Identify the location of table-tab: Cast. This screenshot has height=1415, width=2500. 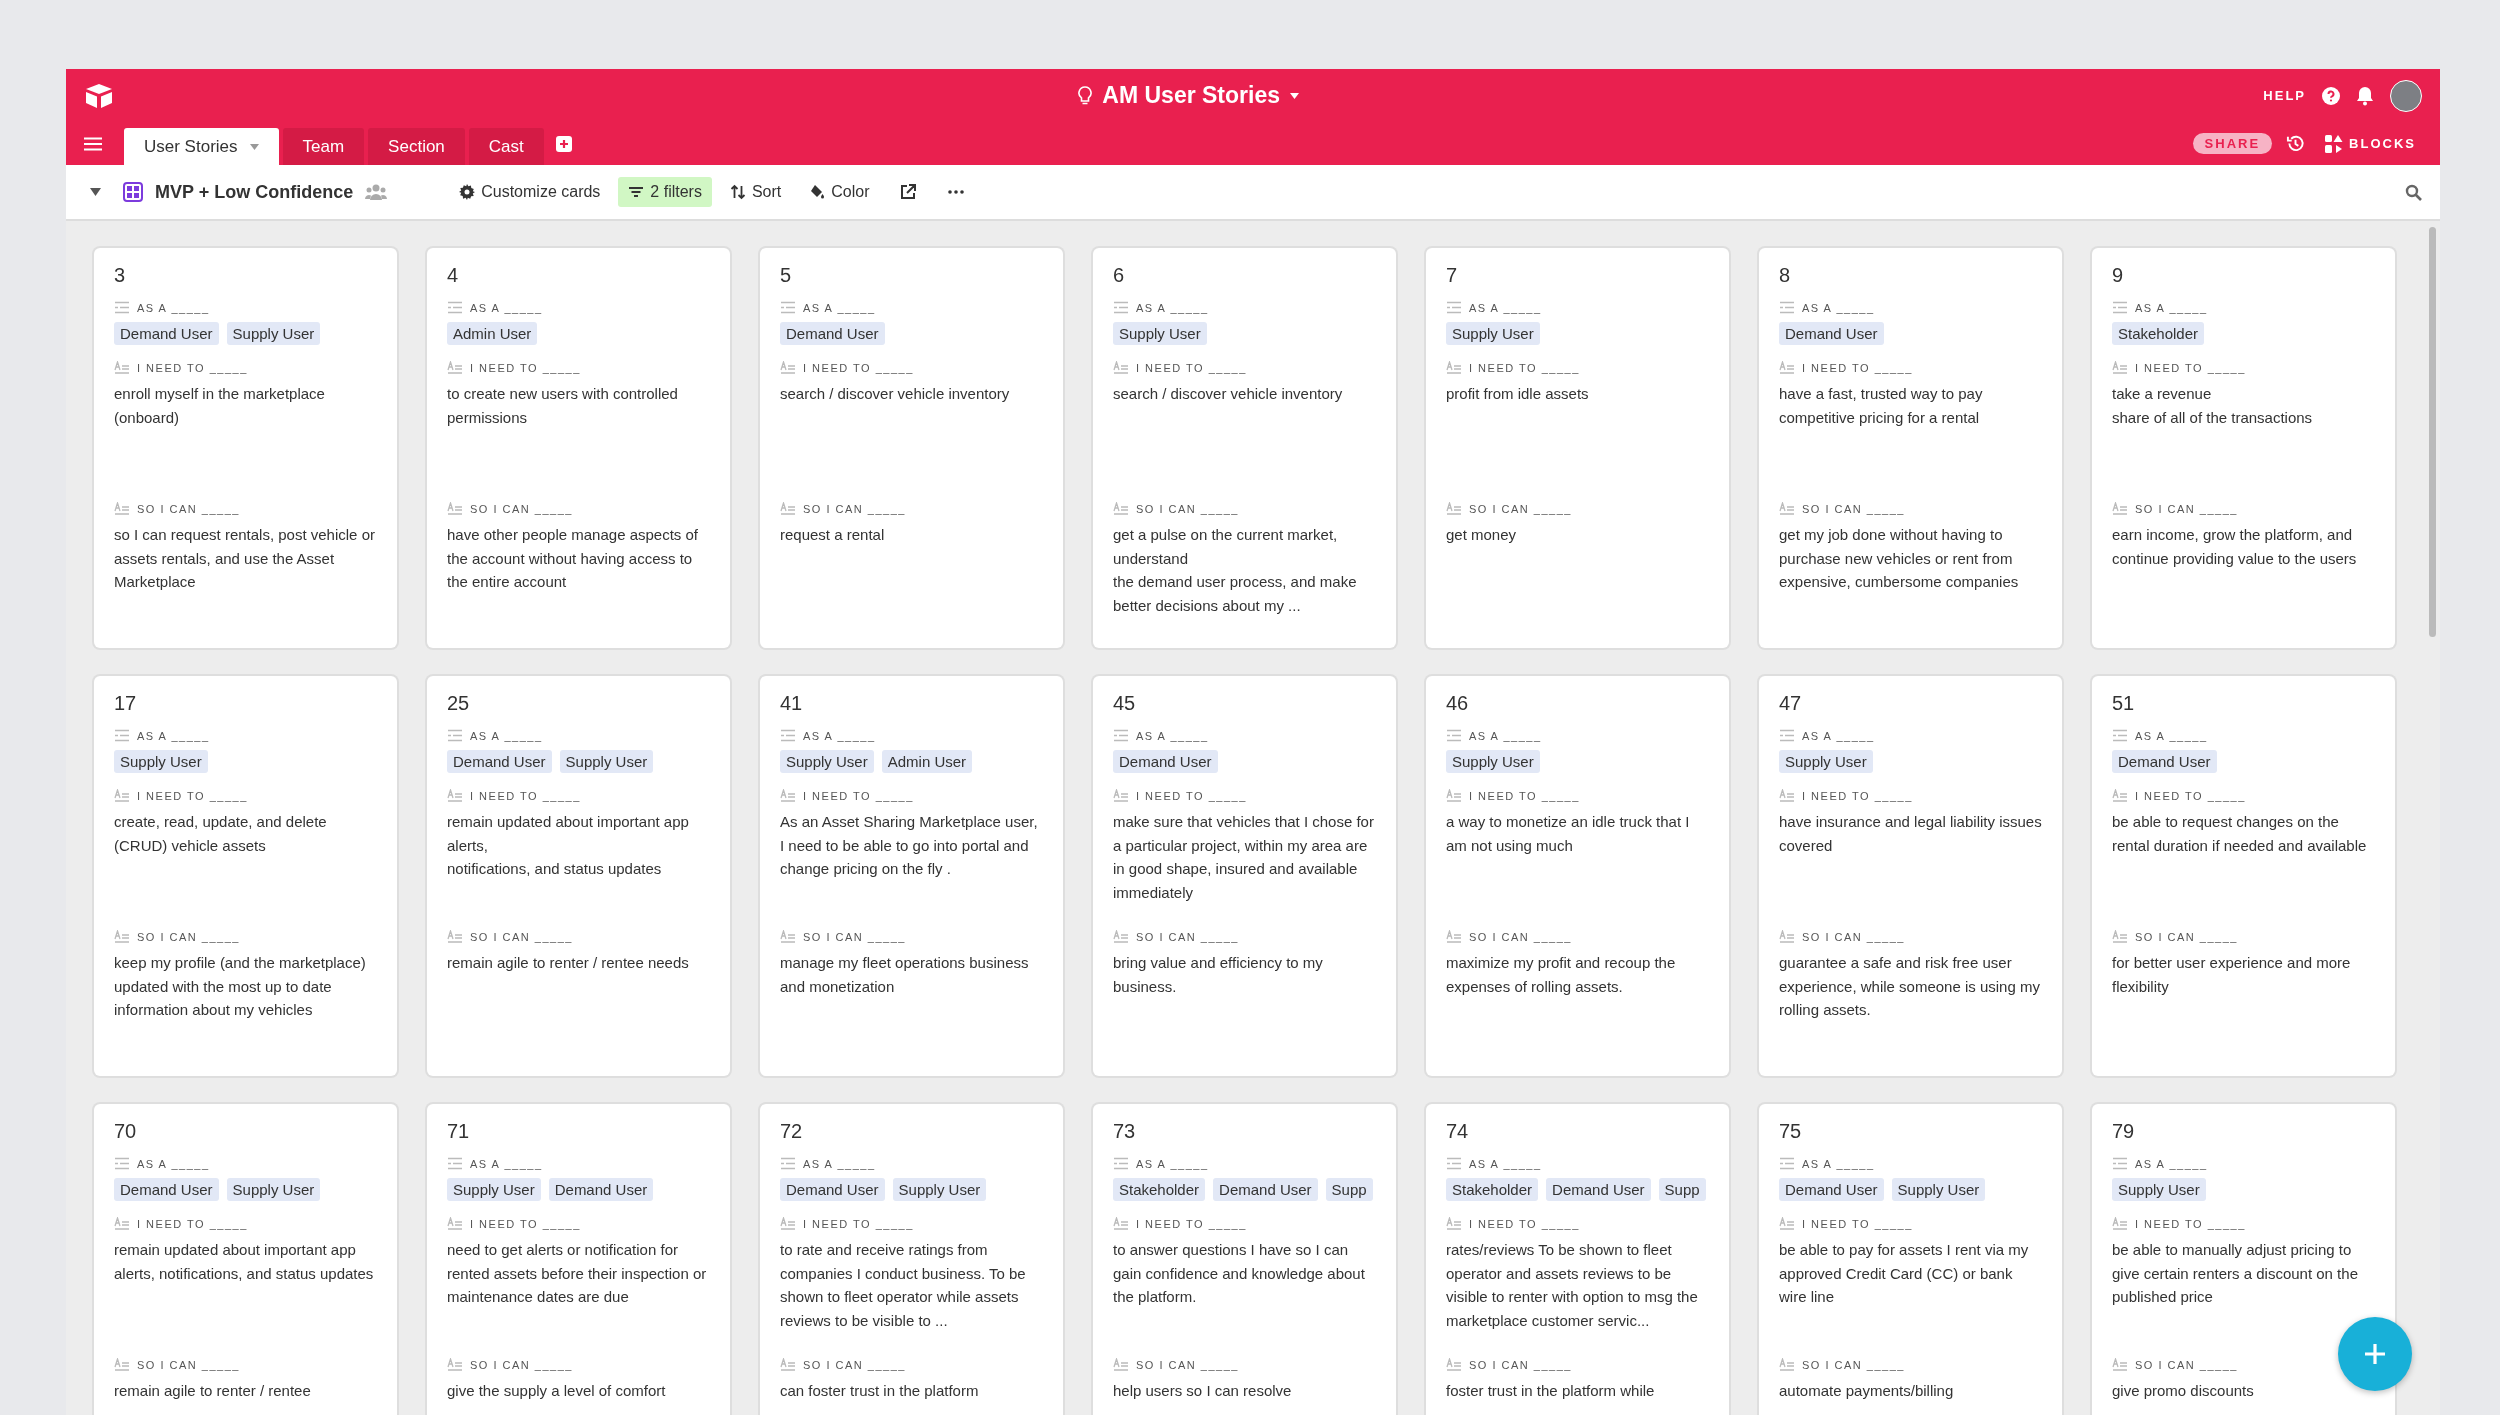
(506, 146).